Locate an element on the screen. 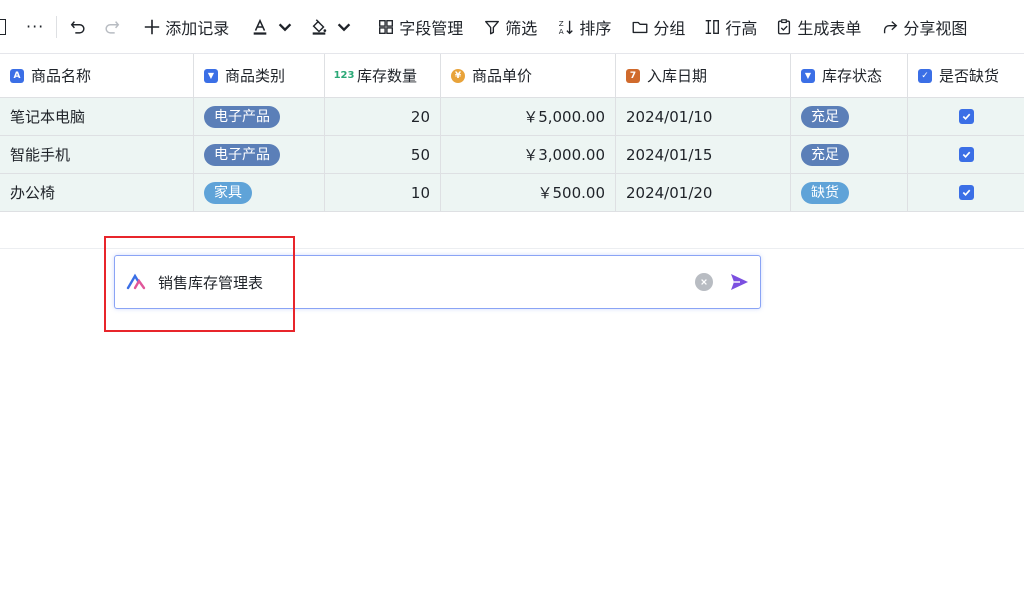  generate-form-label: 生成表单 is located at coordinates (829, 28).